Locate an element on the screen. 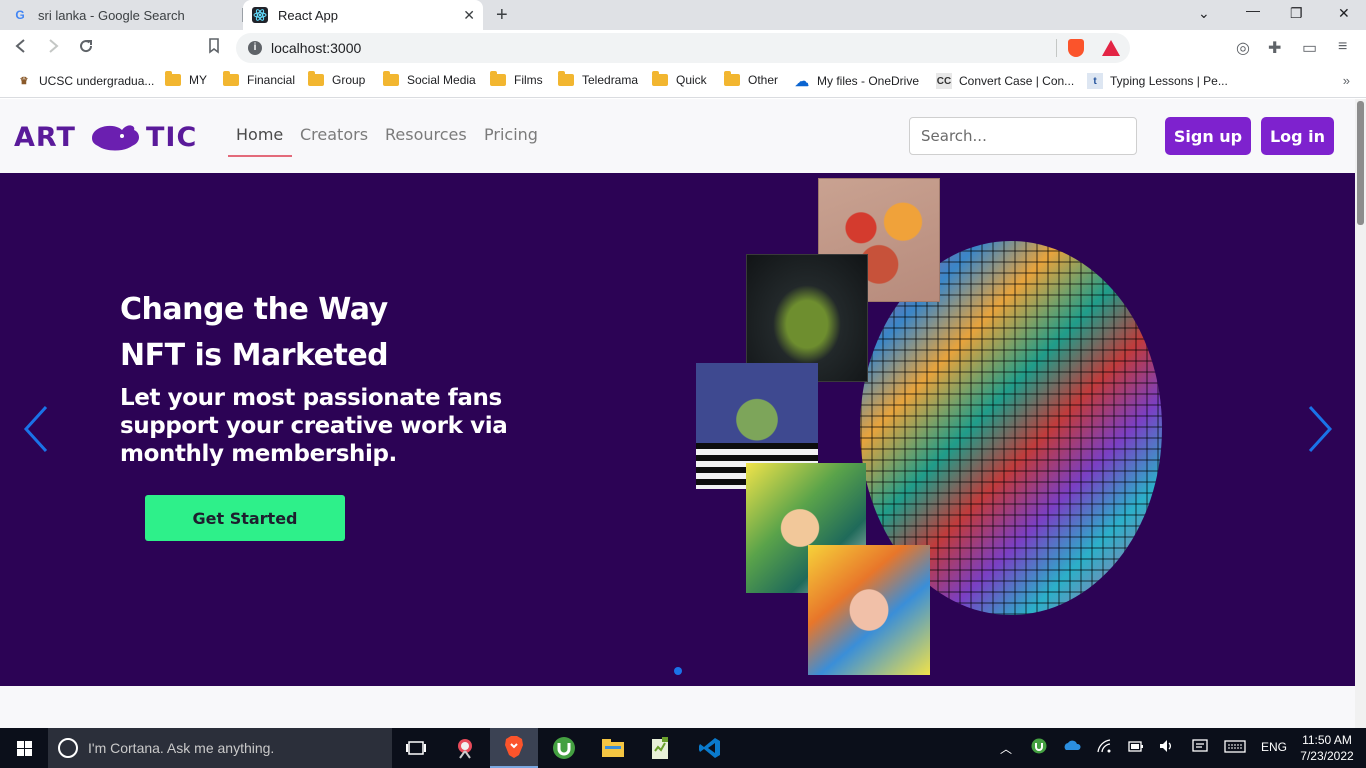 The height and width of the screenshot is (768, 1366). tab-title: sri lanka - Google Search is located at coordinates (111, 15).